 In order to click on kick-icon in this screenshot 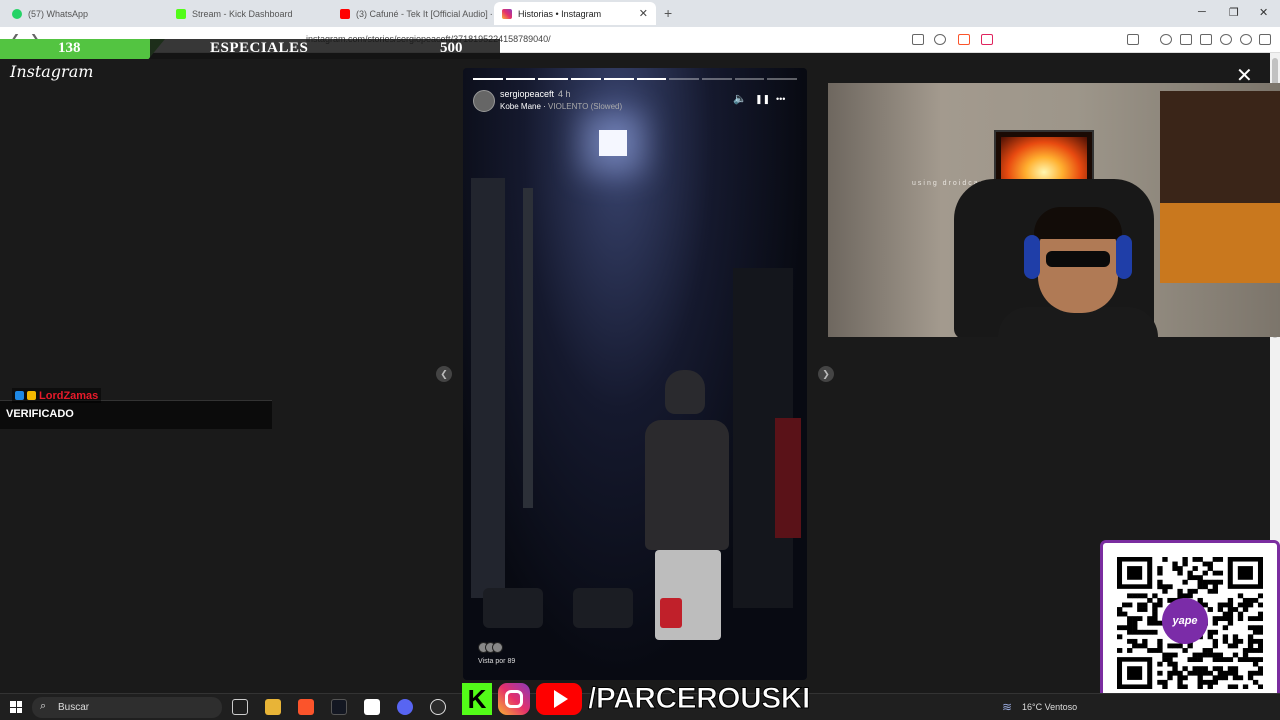, I will do `click(181, 13)`.